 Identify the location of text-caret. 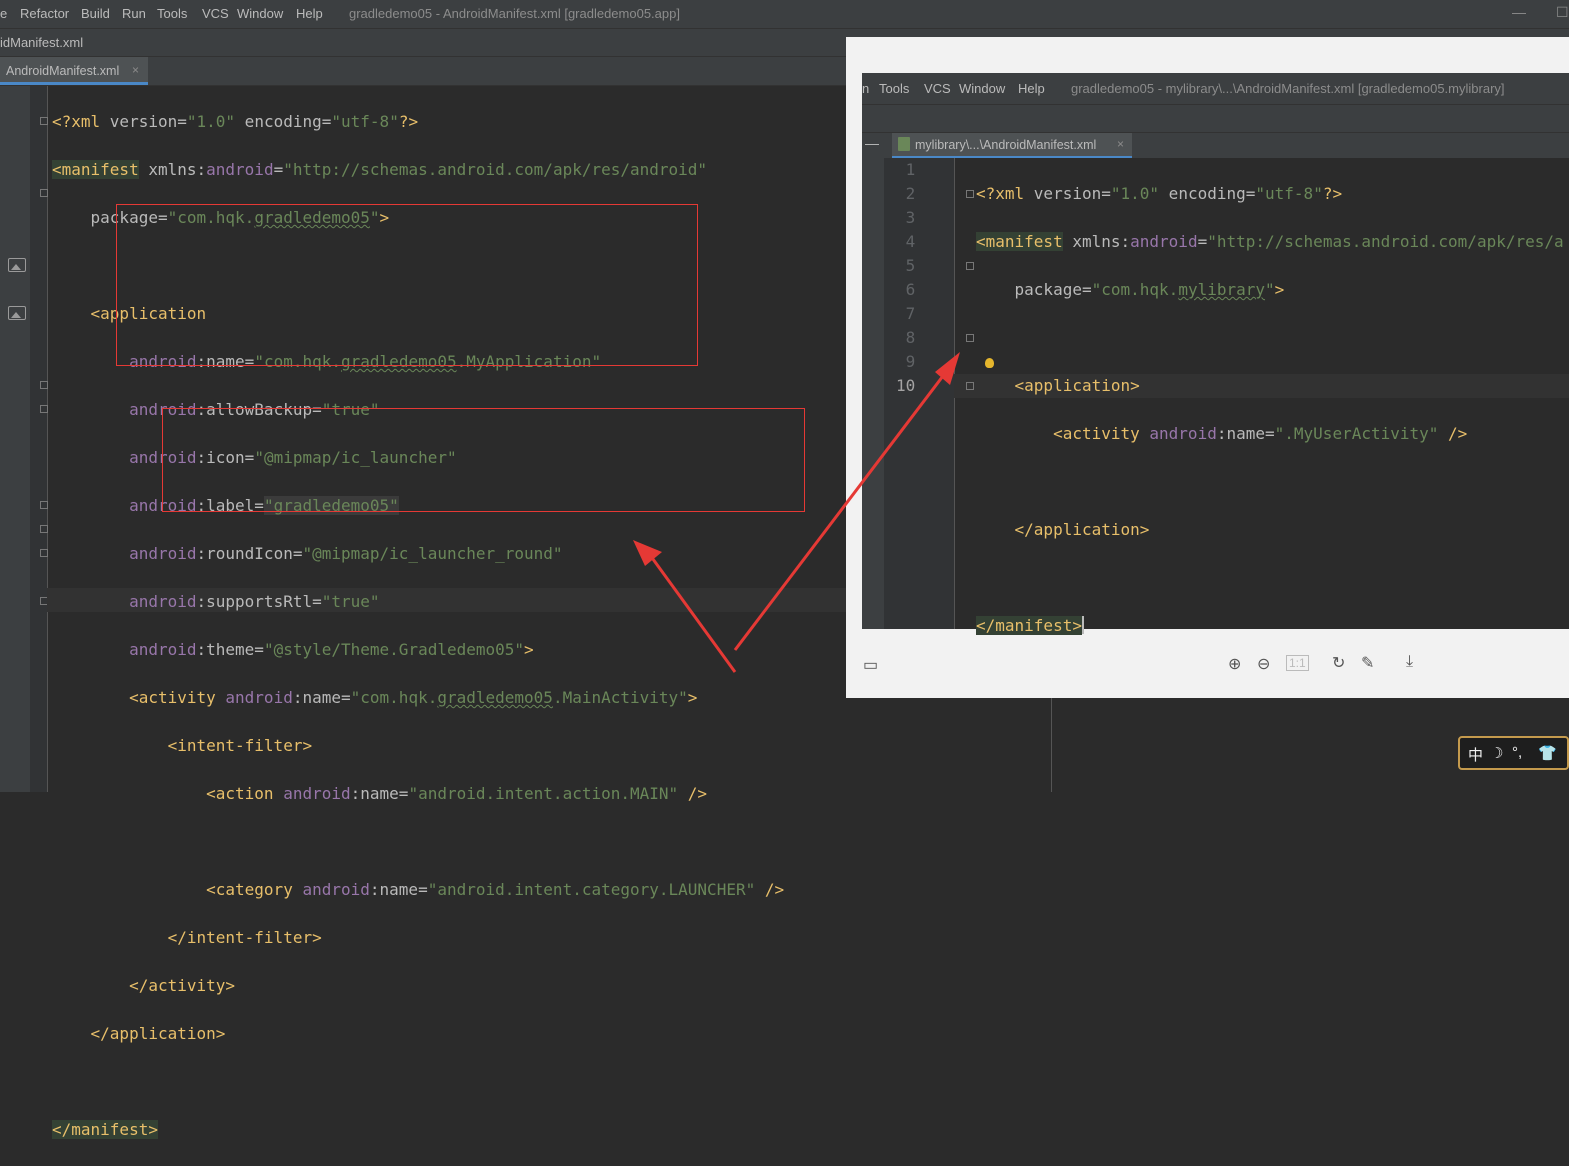
(1082, 625).